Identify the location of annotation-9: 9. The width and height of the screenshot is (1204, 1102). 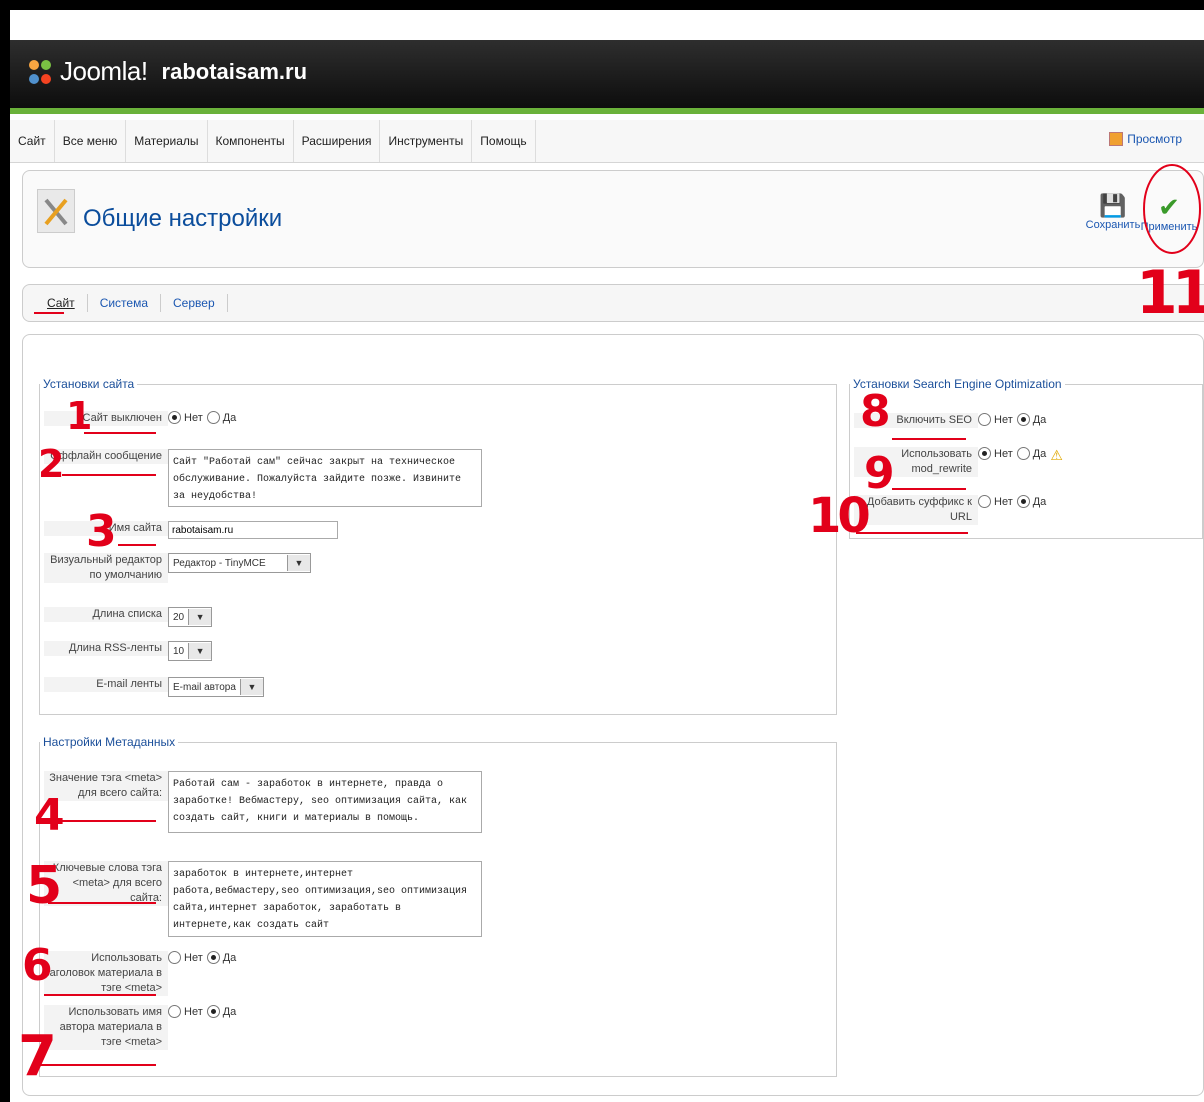
(879, 473).